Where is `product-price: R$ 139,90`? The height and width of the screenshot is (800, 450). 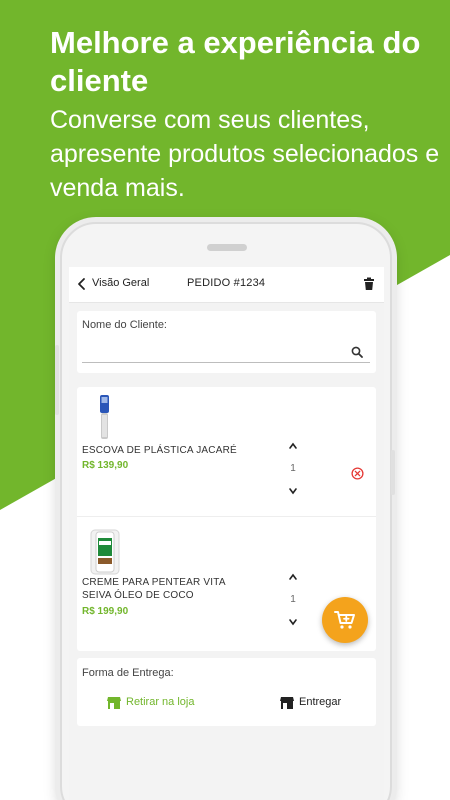
product-price: R$ 139,90 is located at coordinates (105, 465).